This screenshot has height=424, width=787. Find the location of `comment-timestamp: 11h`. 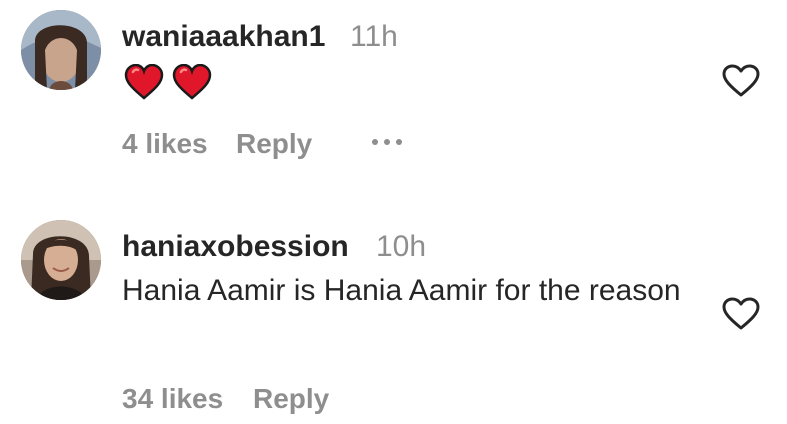

comment-timestamp: 11h is located at coordinates (374, 37).